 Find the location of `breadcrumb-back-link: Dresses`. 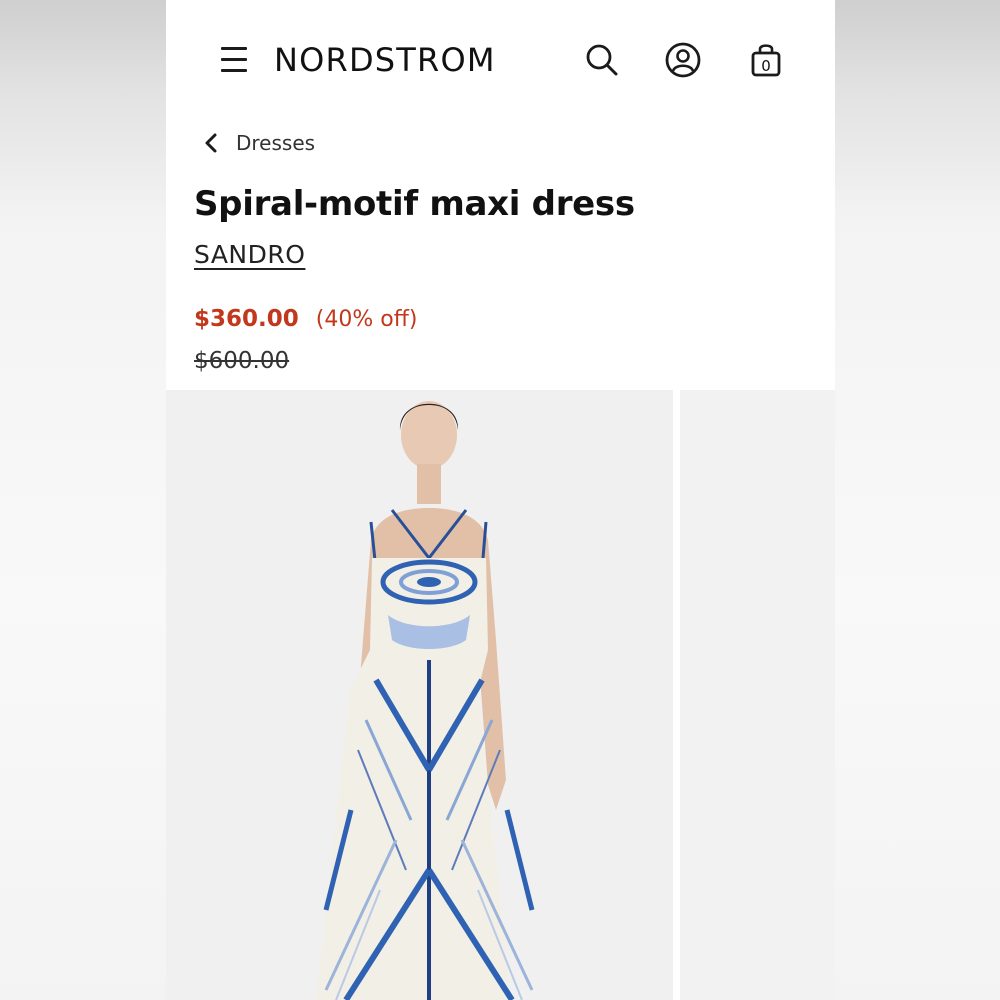

breadcrumb-back-link: Dresses is located at coordinates (258, 143).